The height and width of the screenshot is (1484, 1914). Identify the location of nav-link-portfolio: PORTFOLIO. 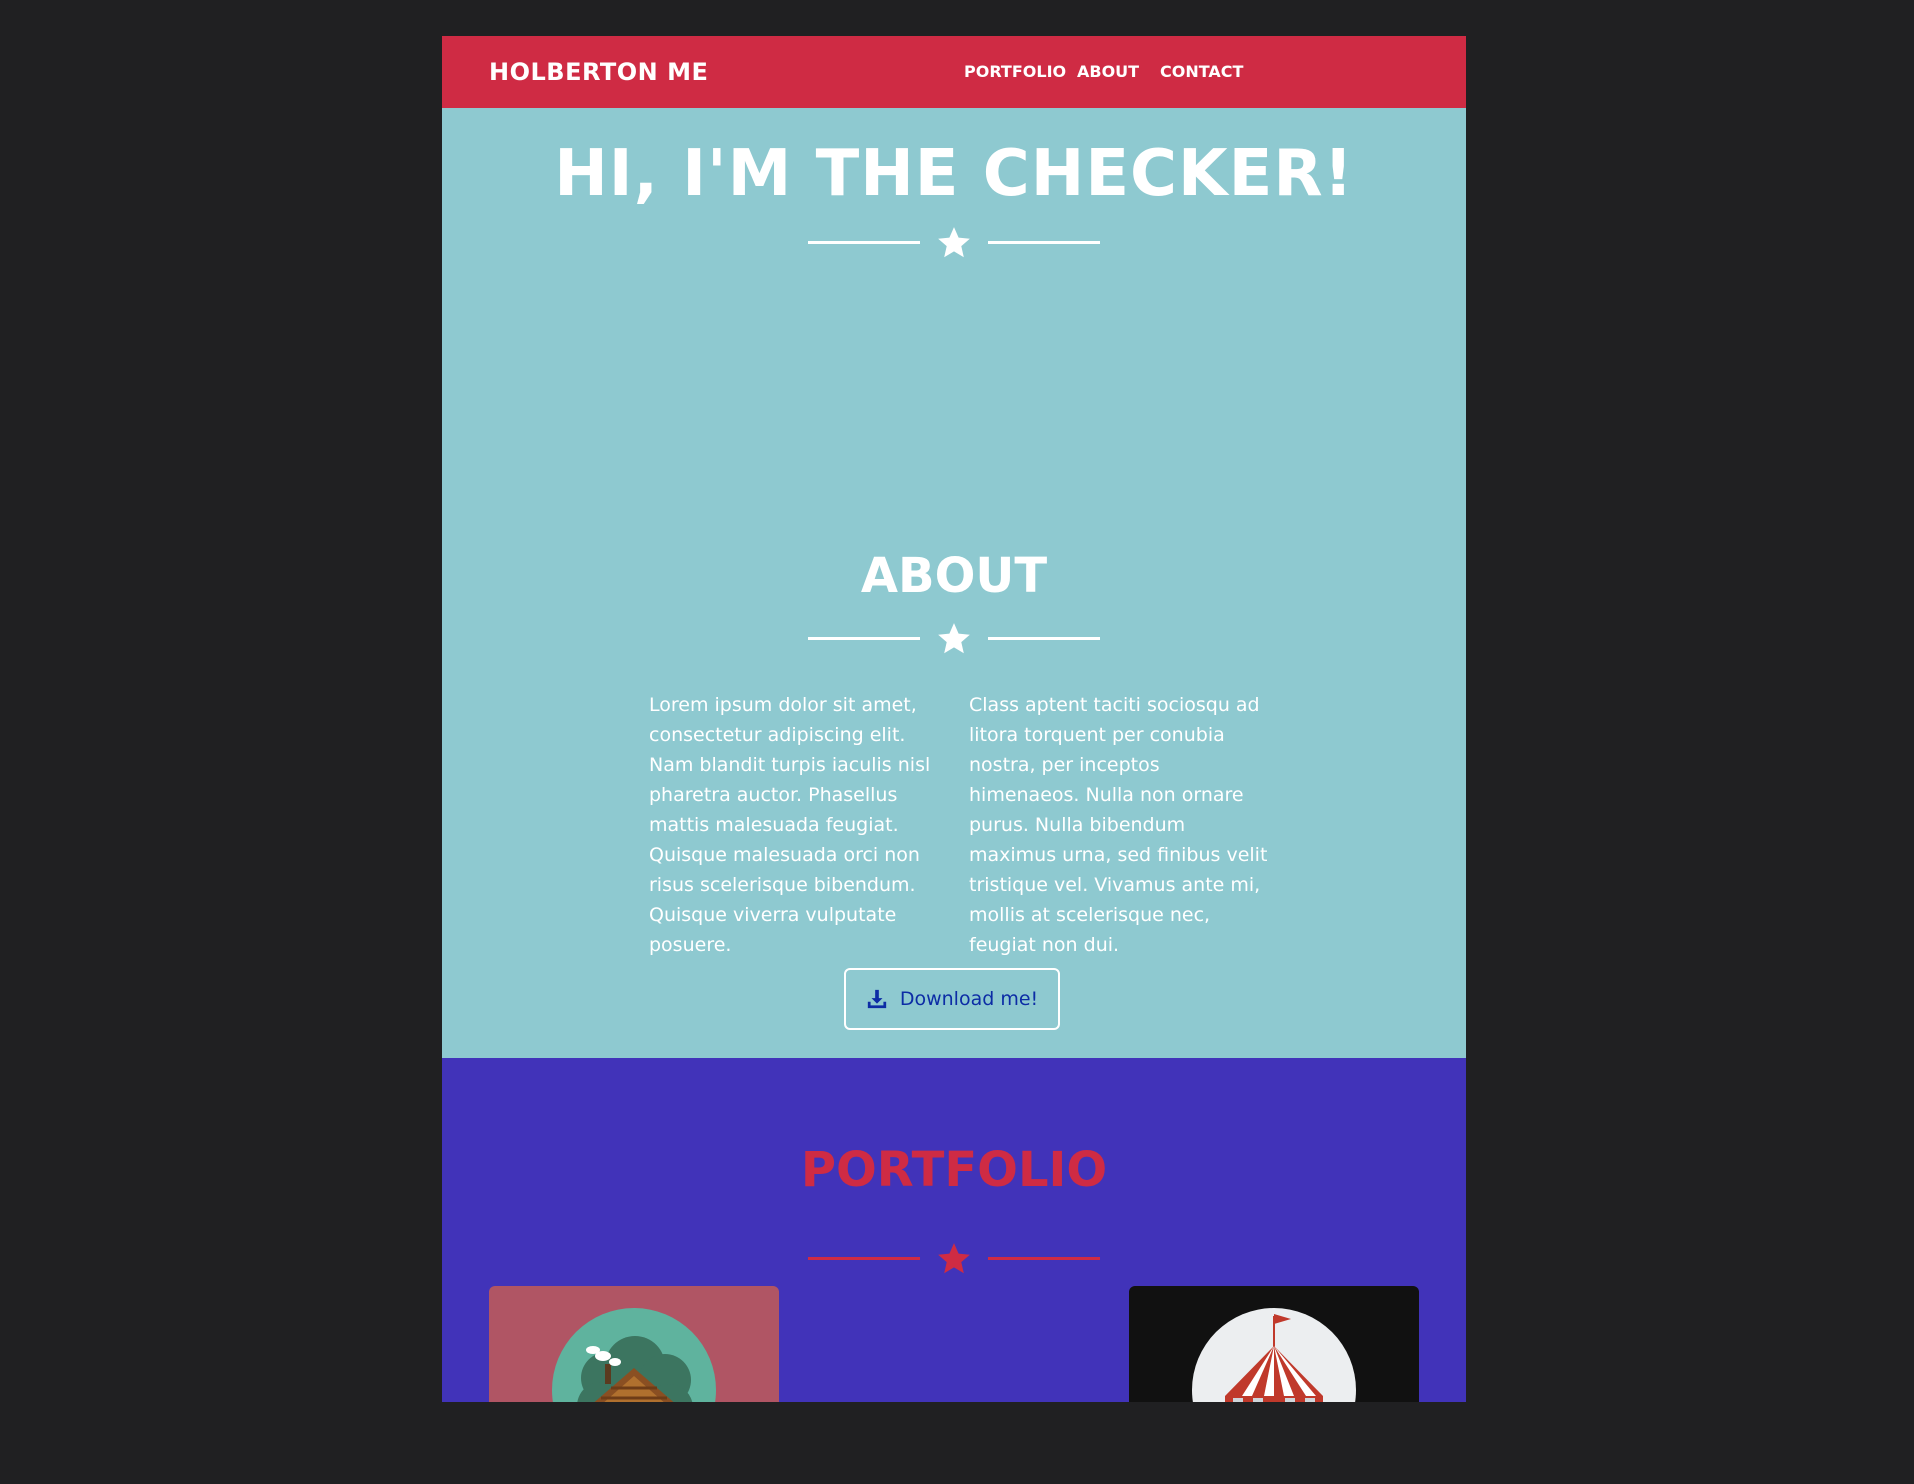
(1015, 72).